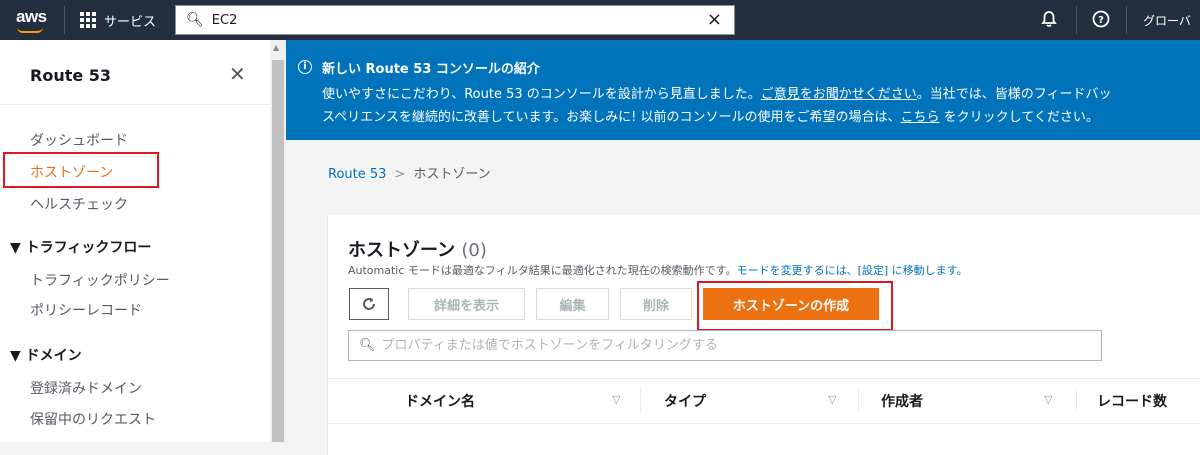 The width and height of the screenshot is (1200, 455). What do you see at coordinates (440, 401) in the screenshot?
I see `column-domain-name: ドメイン名` at bounding box center [440, 401].